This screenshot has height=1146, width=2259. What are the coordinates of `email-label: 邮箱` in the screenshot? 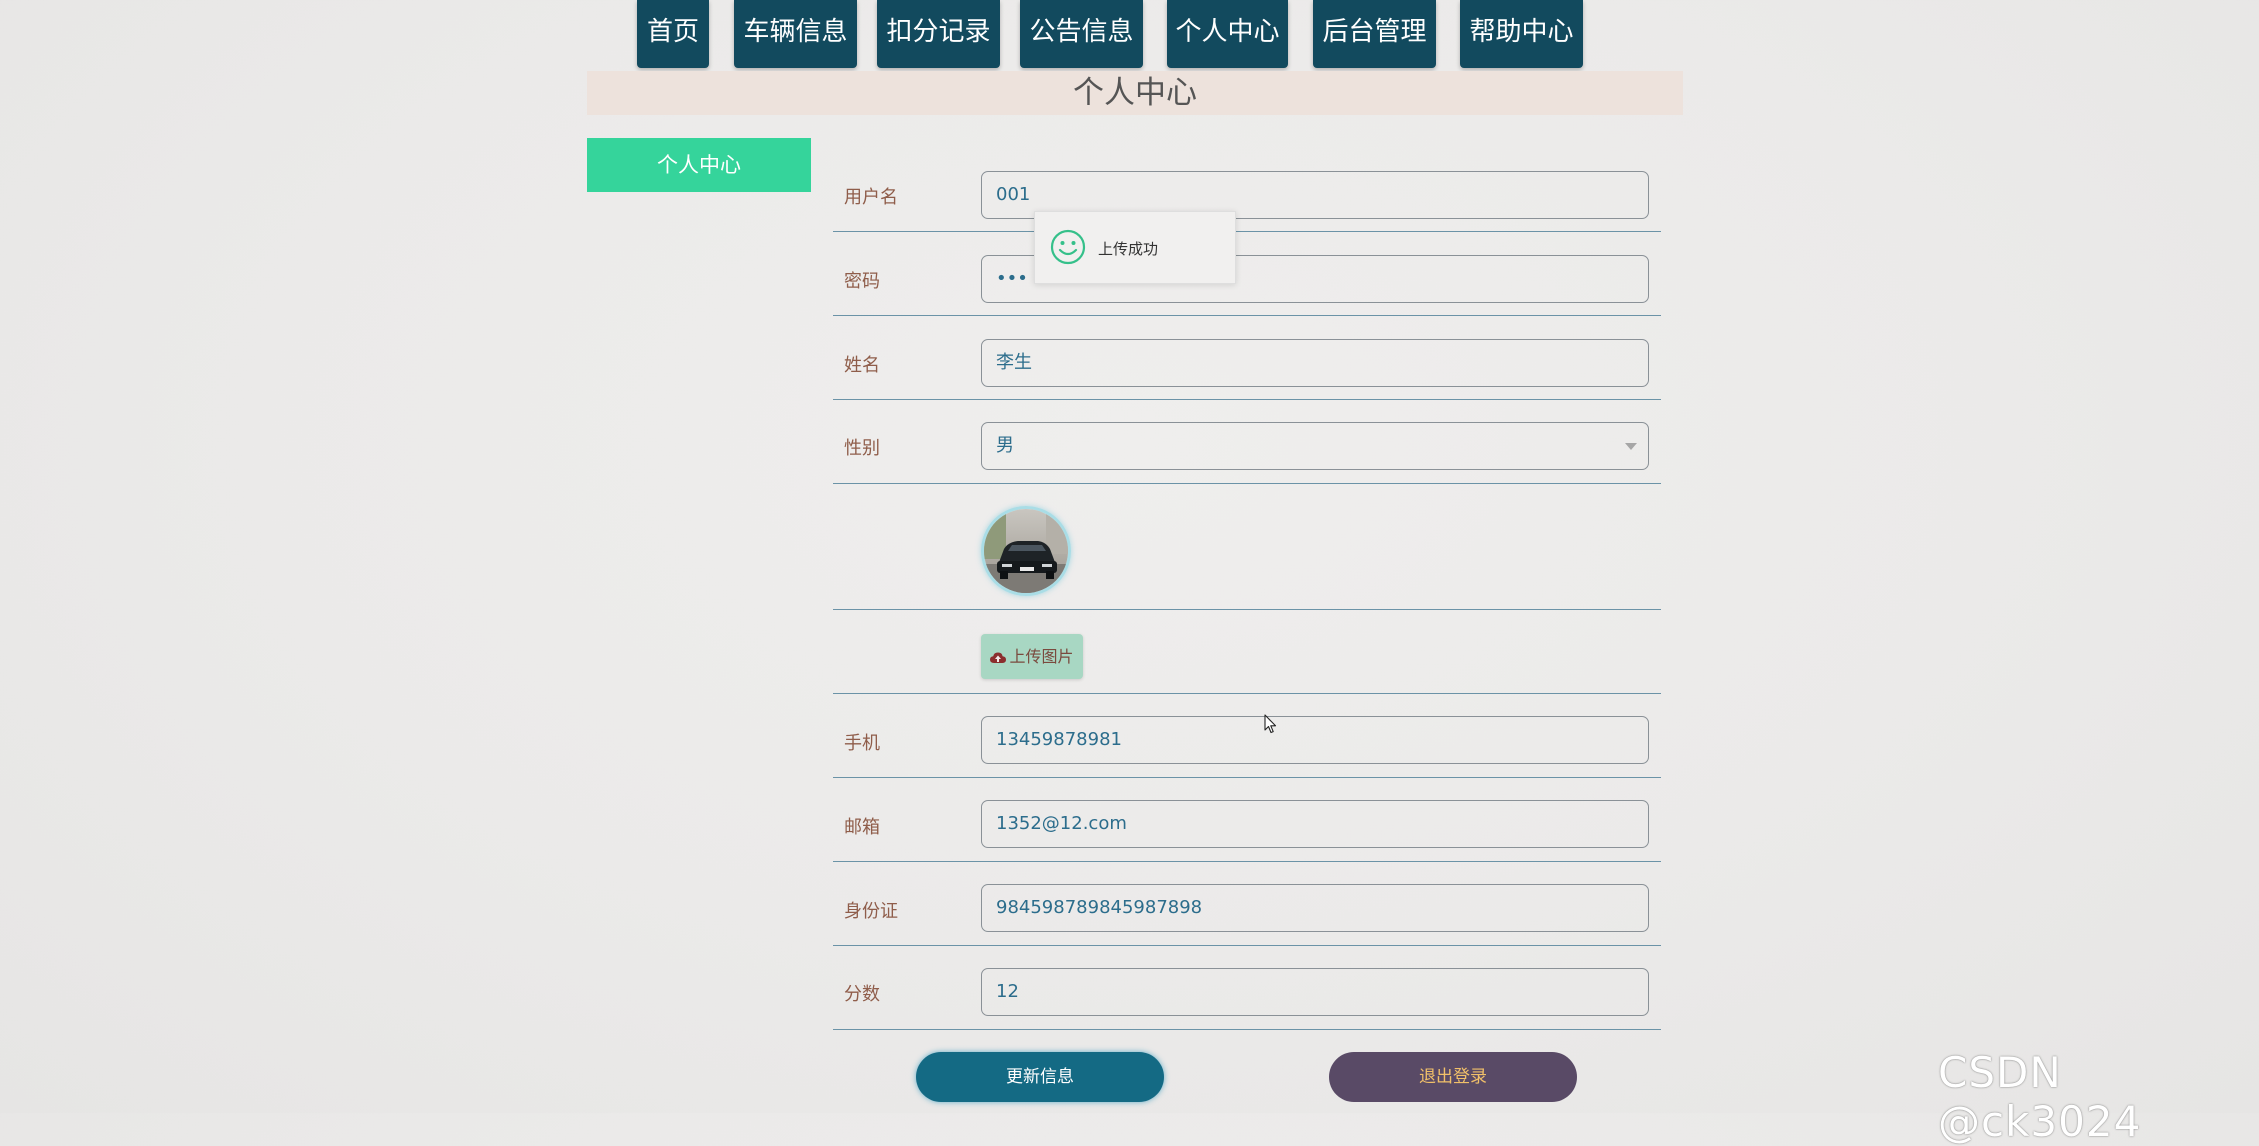 It's located at (862, 827).